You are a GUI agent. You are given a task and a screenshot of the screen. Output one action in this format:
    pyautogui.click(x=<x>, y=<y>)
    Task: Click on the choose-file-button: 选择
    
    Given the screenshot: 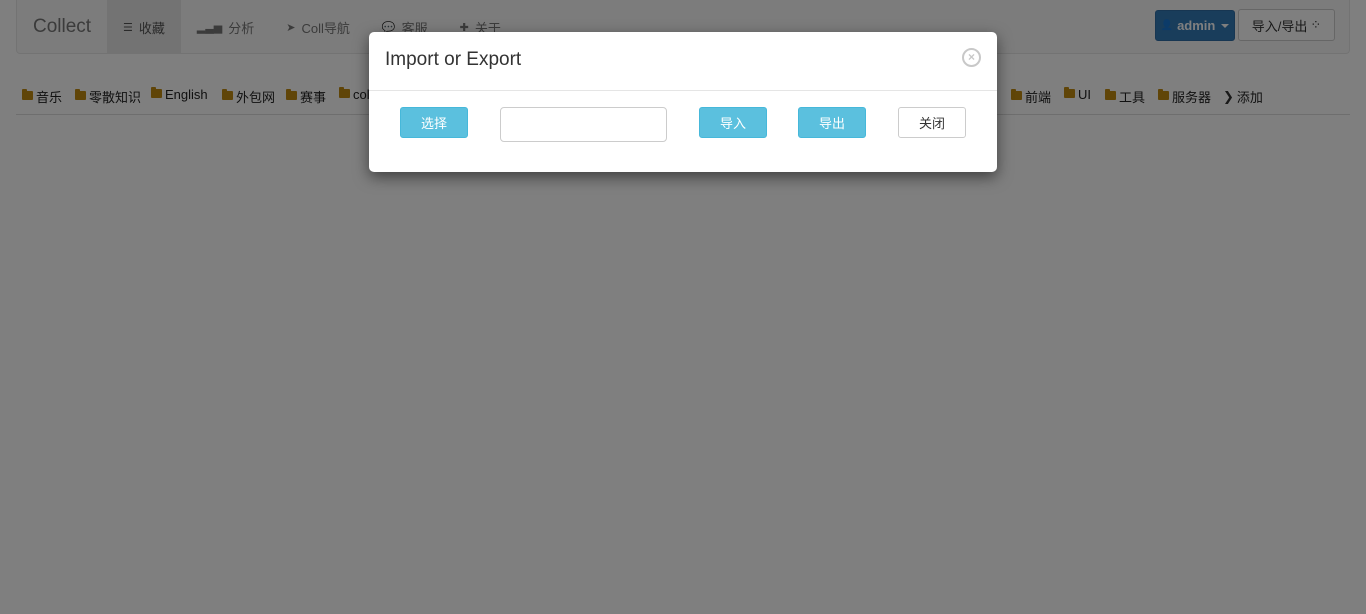 What is the action you would take?
    pyautogui.click(x=434, y=122)
    